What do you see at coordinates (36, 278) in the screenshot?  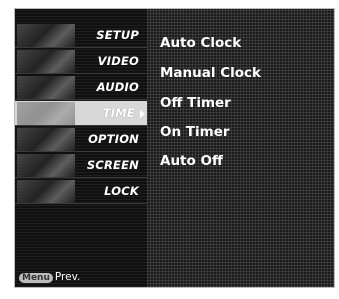 I see `menu-key-icon: Menu` at bounding box center [36, 278].